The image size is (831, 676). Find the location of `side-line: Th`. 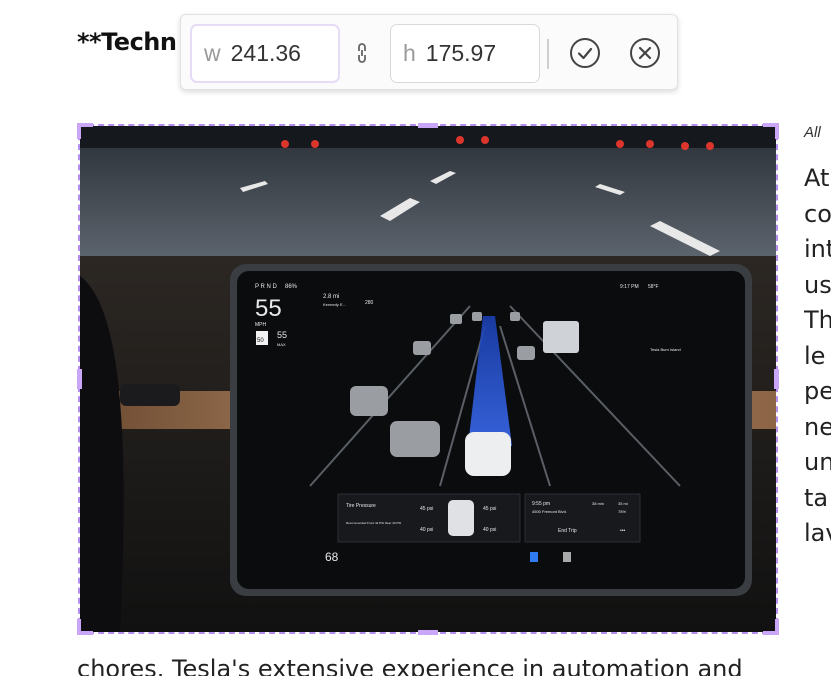

side-line: Th is located at coordinates (817, 320).